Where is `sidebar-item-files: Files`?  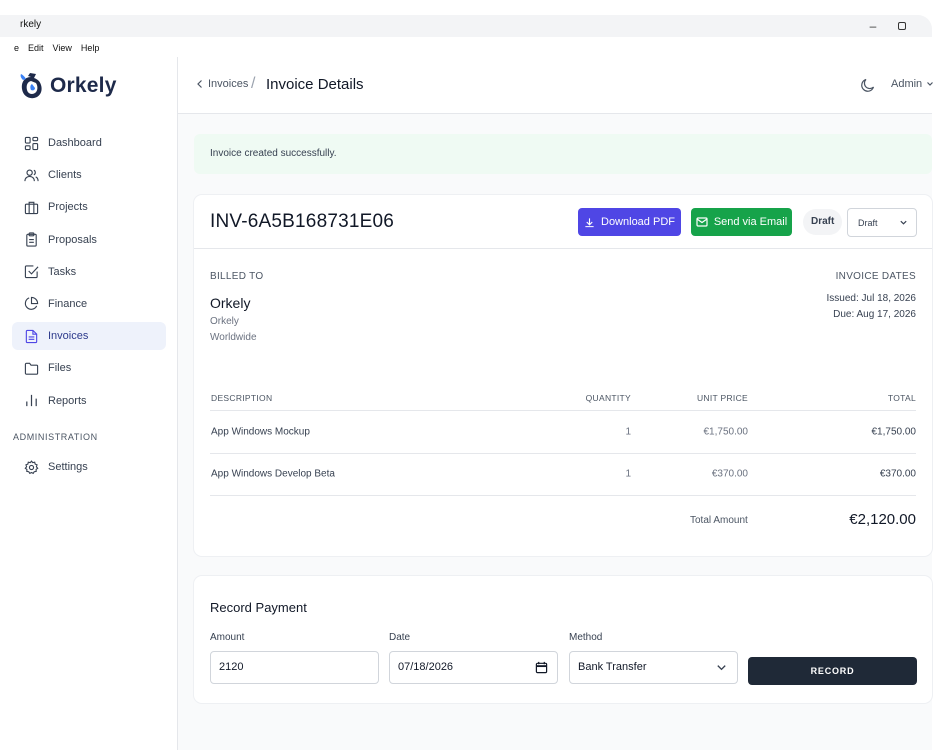 sidebar-item-files: Files is located at coordinates (89, 368).